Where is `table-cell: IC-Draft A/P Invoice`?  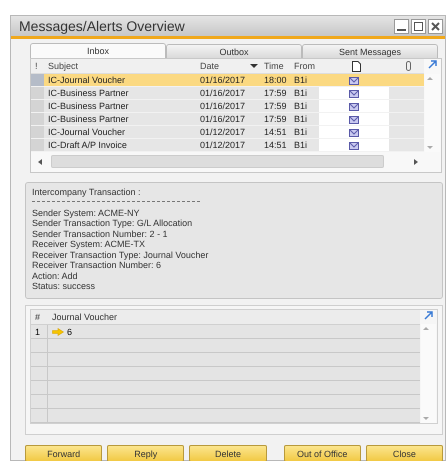 table-cell: IC-Draft A/P Invoice is located at coordinates (120, 145).